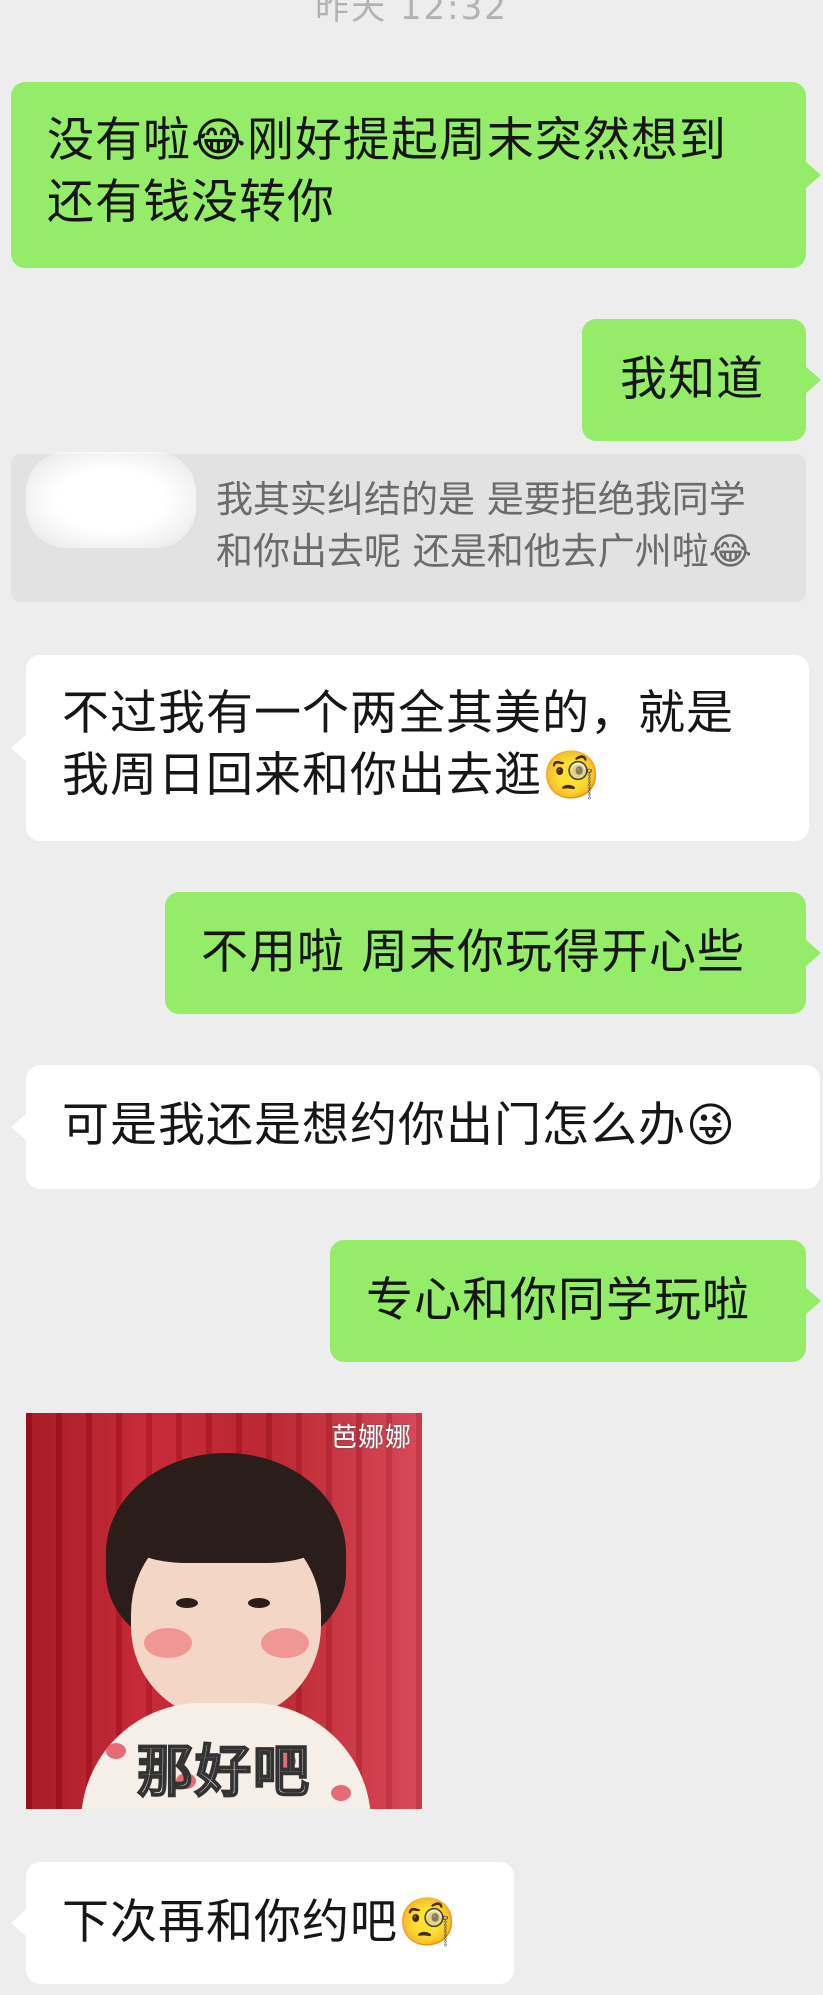 Image resolution: width=823 pixels, height=1995 pixels. What do you see at coordinates (558, 1300) in the screenshot?
I see `message-text: 专心和你同学玩啦` at bounding box center [558, 1300].